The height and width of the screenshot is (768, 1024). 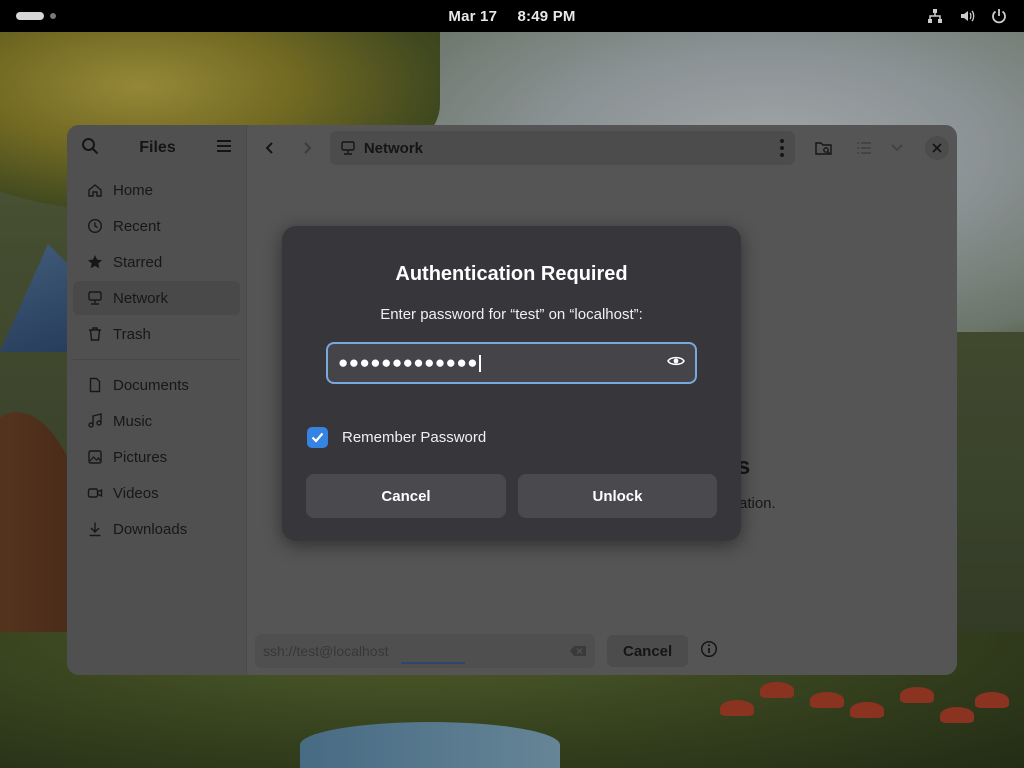 I want to click on top-bar: Mar 17 8:49 PM, so click(x=512, y=16).